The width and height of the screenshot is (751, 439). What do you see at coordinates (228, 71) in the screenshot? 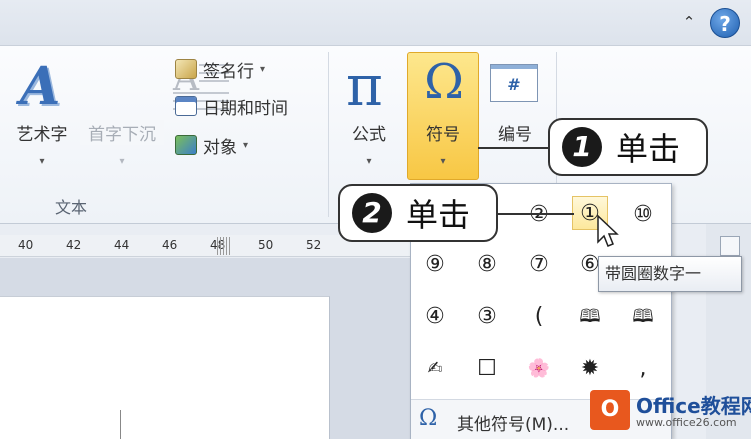
I see `signature-label: 签名行` at bounding box center [228, 71].